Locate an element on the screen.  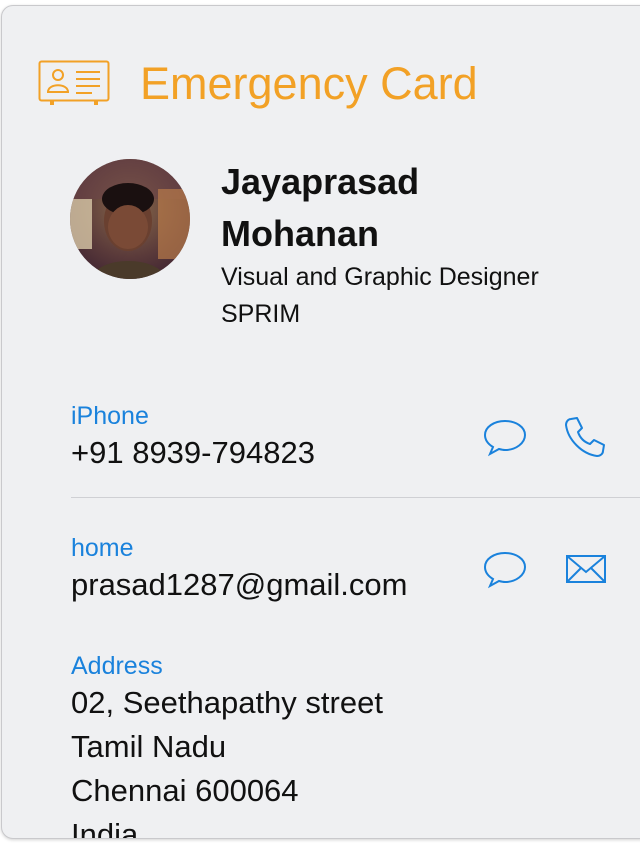
contact-first-name: Jayaprasad is located at coordinates (320, 181).